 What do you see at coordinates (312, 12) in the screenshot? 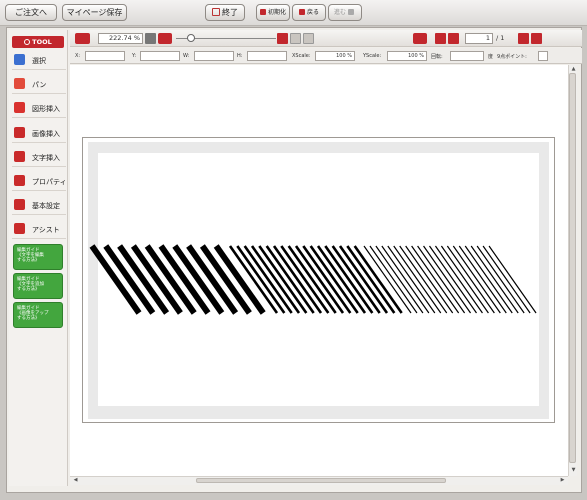
I see `back-label: 戻る` at bounding box center [312, 12].